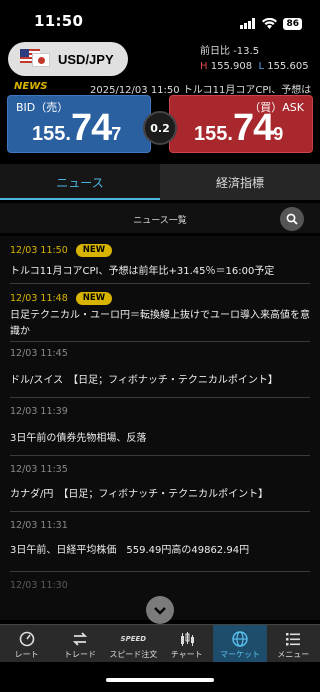 The width and height of the screenshot is (320, 692). Describe the element at coordinates (80, 182) in the screenshot. I see `tab-news: ニュース` at that location.